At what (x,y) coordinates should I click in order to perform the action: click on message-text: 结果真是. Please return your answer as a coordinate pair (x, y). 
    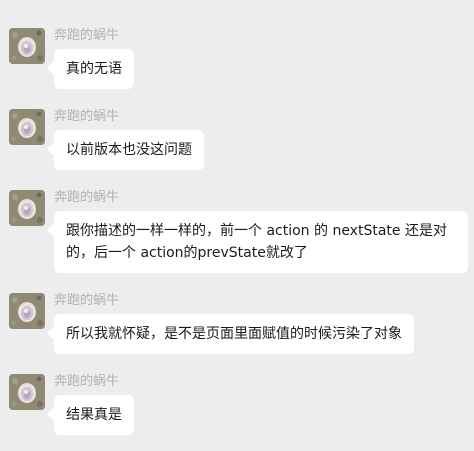
    Looking at the image, I should click on (94, 415).